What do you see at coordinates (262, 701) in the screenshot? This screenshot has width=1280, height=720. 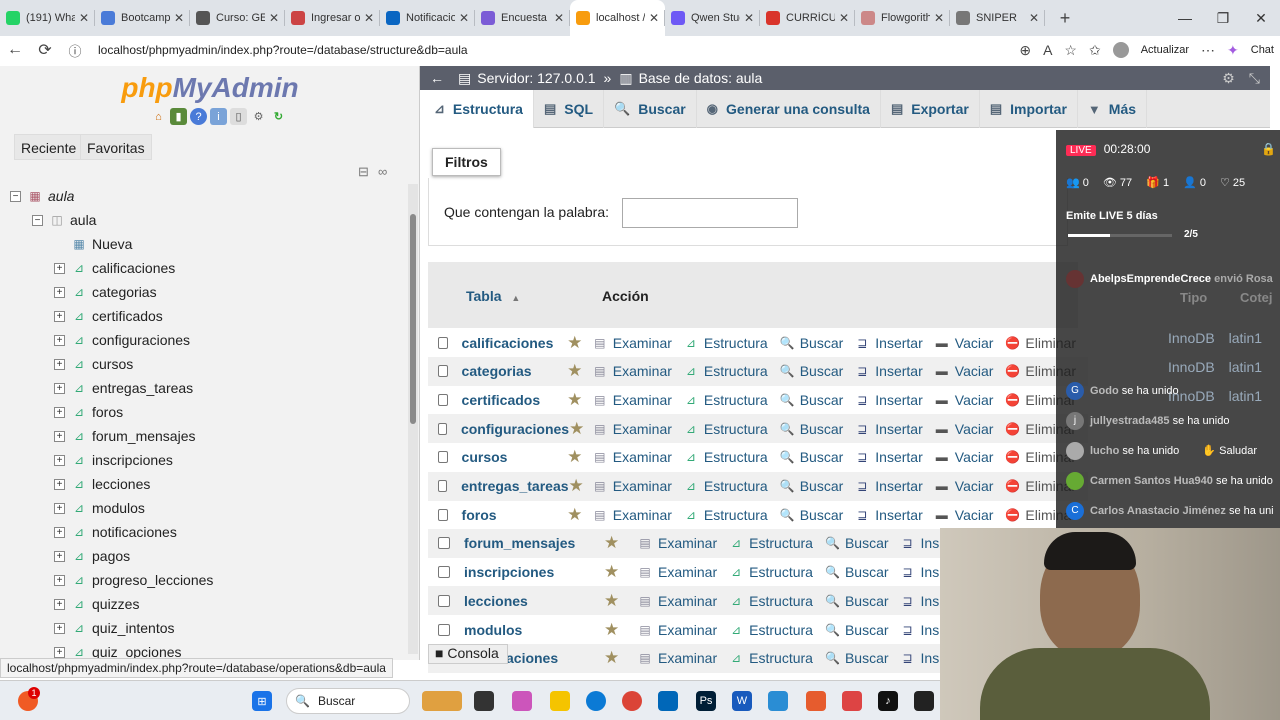 I see `start-icon: ⊞` at bounding box center [262, 701].